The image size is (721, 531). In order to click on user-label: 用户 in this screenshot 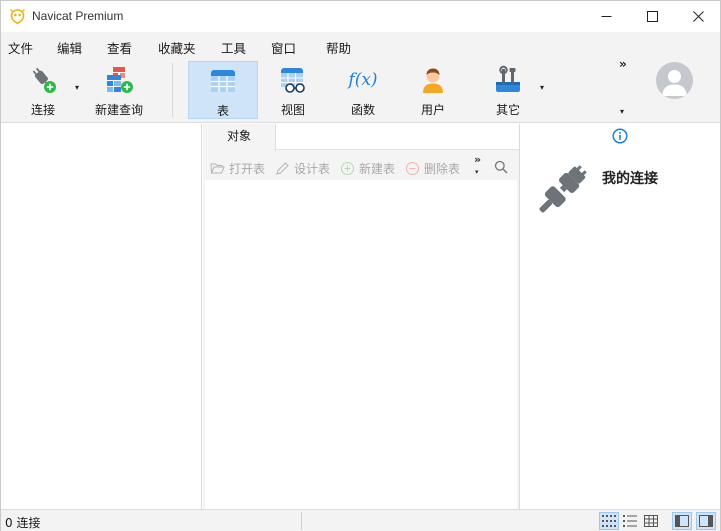, I will do `click(432, 110)`.